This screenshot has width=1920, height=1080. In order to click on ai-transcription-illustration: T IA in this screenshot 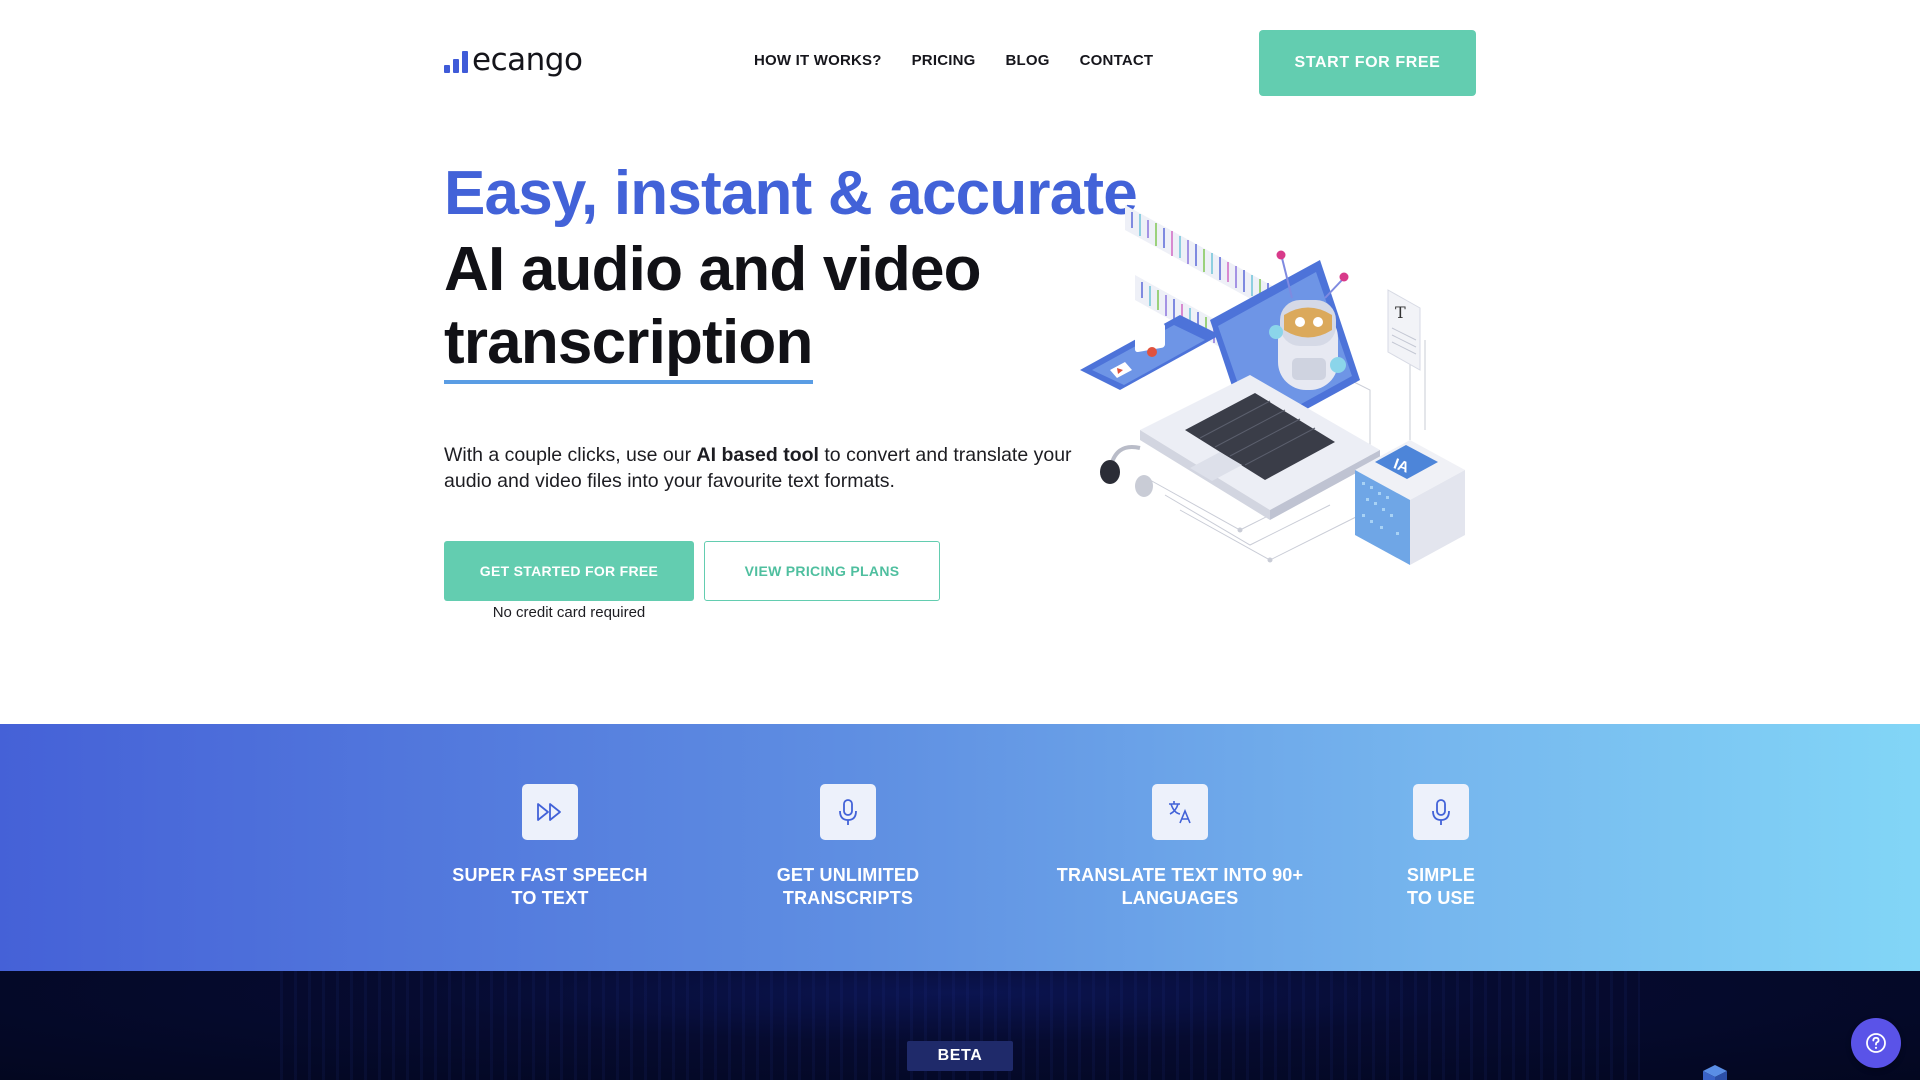, I will do `click(1275, 385)`.